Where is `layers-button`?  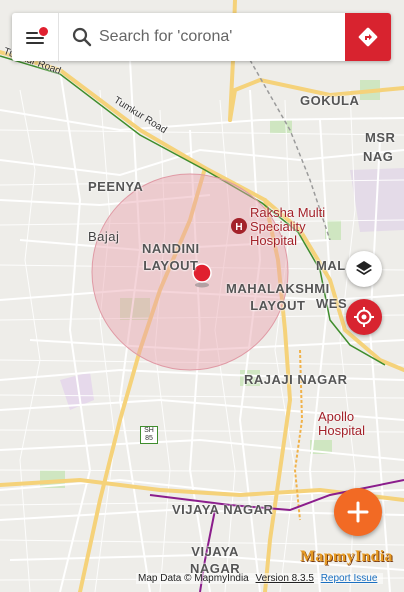 layers-button is located at coordinates (364, 269).